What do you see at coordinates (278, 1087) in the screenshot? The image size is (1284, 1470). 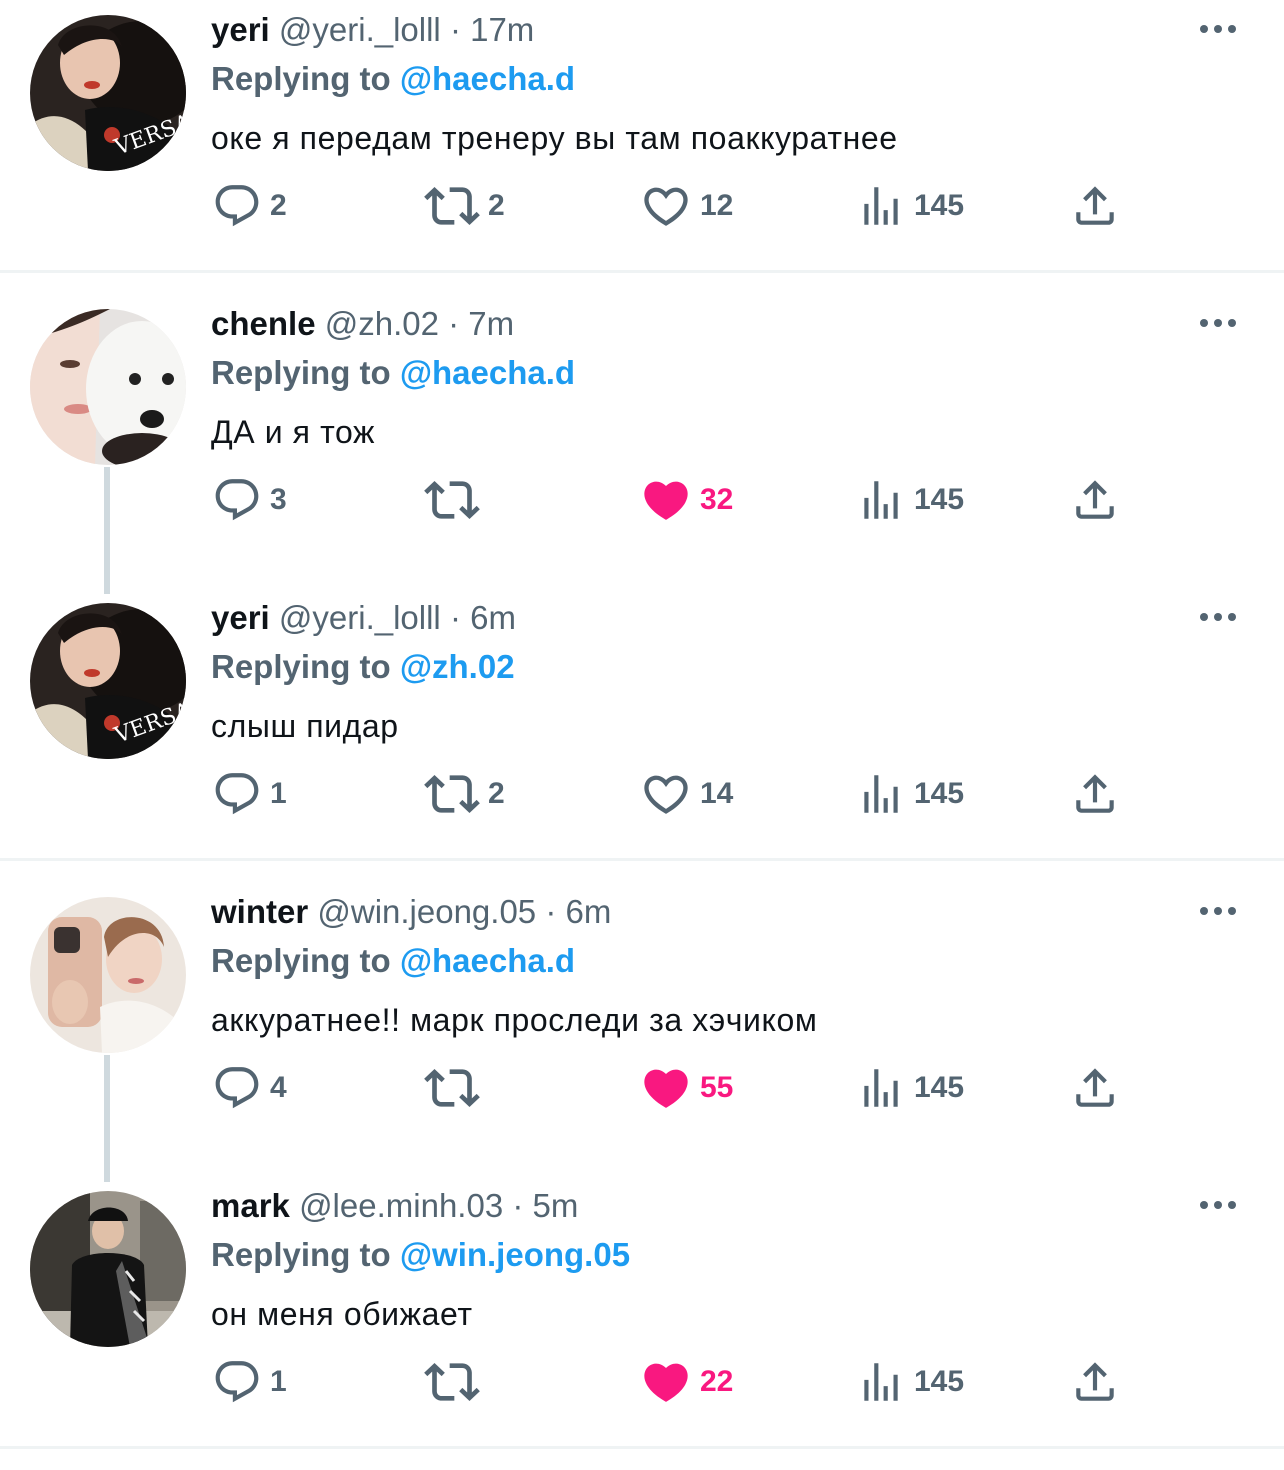 I see `reply-count: 4` at bounding box center [278, 1087].